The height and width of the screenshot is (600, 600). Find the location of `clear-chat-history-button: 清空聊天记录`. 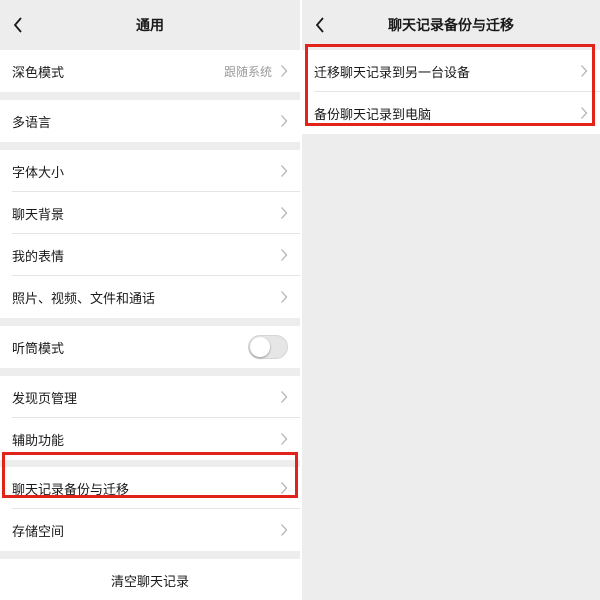

clear-chat-history-button: 清空聊天记录 is located at coordinates (150, 579).